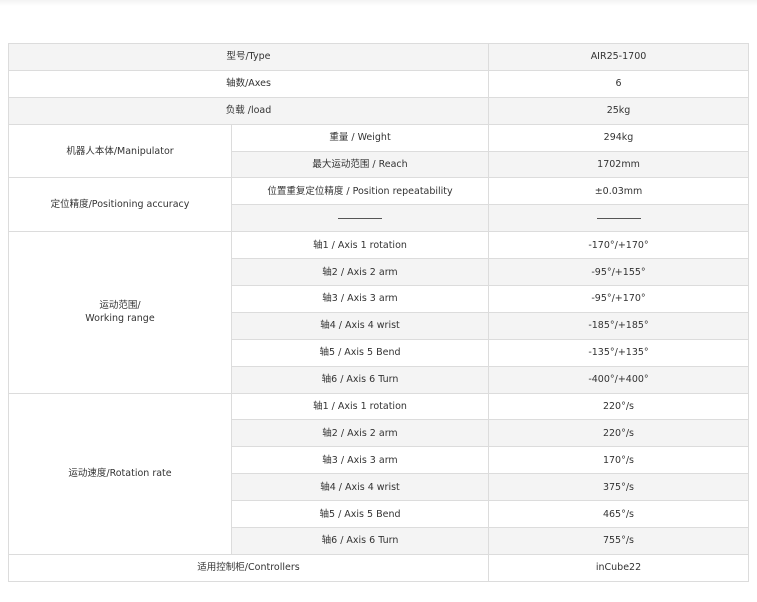 This screenshot has width=757, height=602. What do you see at coordinates (618, 325) in the screenshot?
I see `range-axis4-value: -185°/+185°` at bounding box center [618, 325].